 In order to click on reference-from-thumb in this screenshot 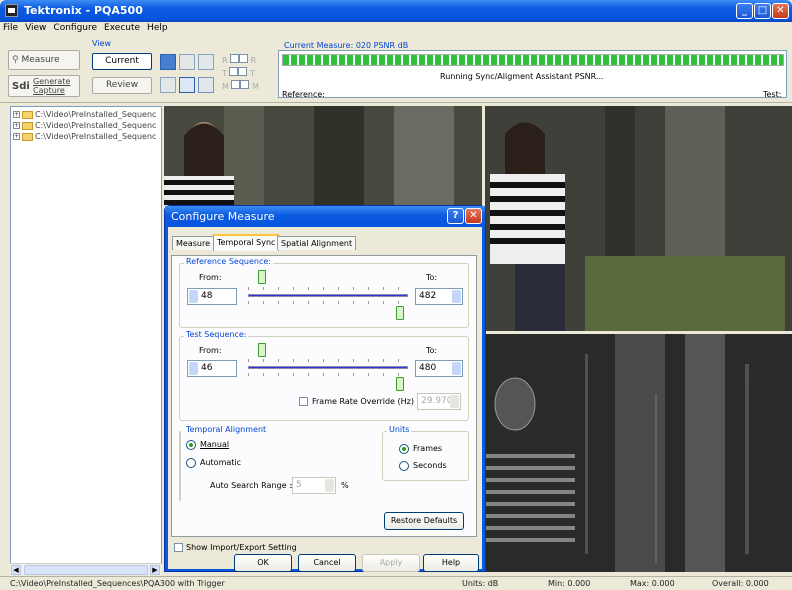, I will do `click(262, 277)`.